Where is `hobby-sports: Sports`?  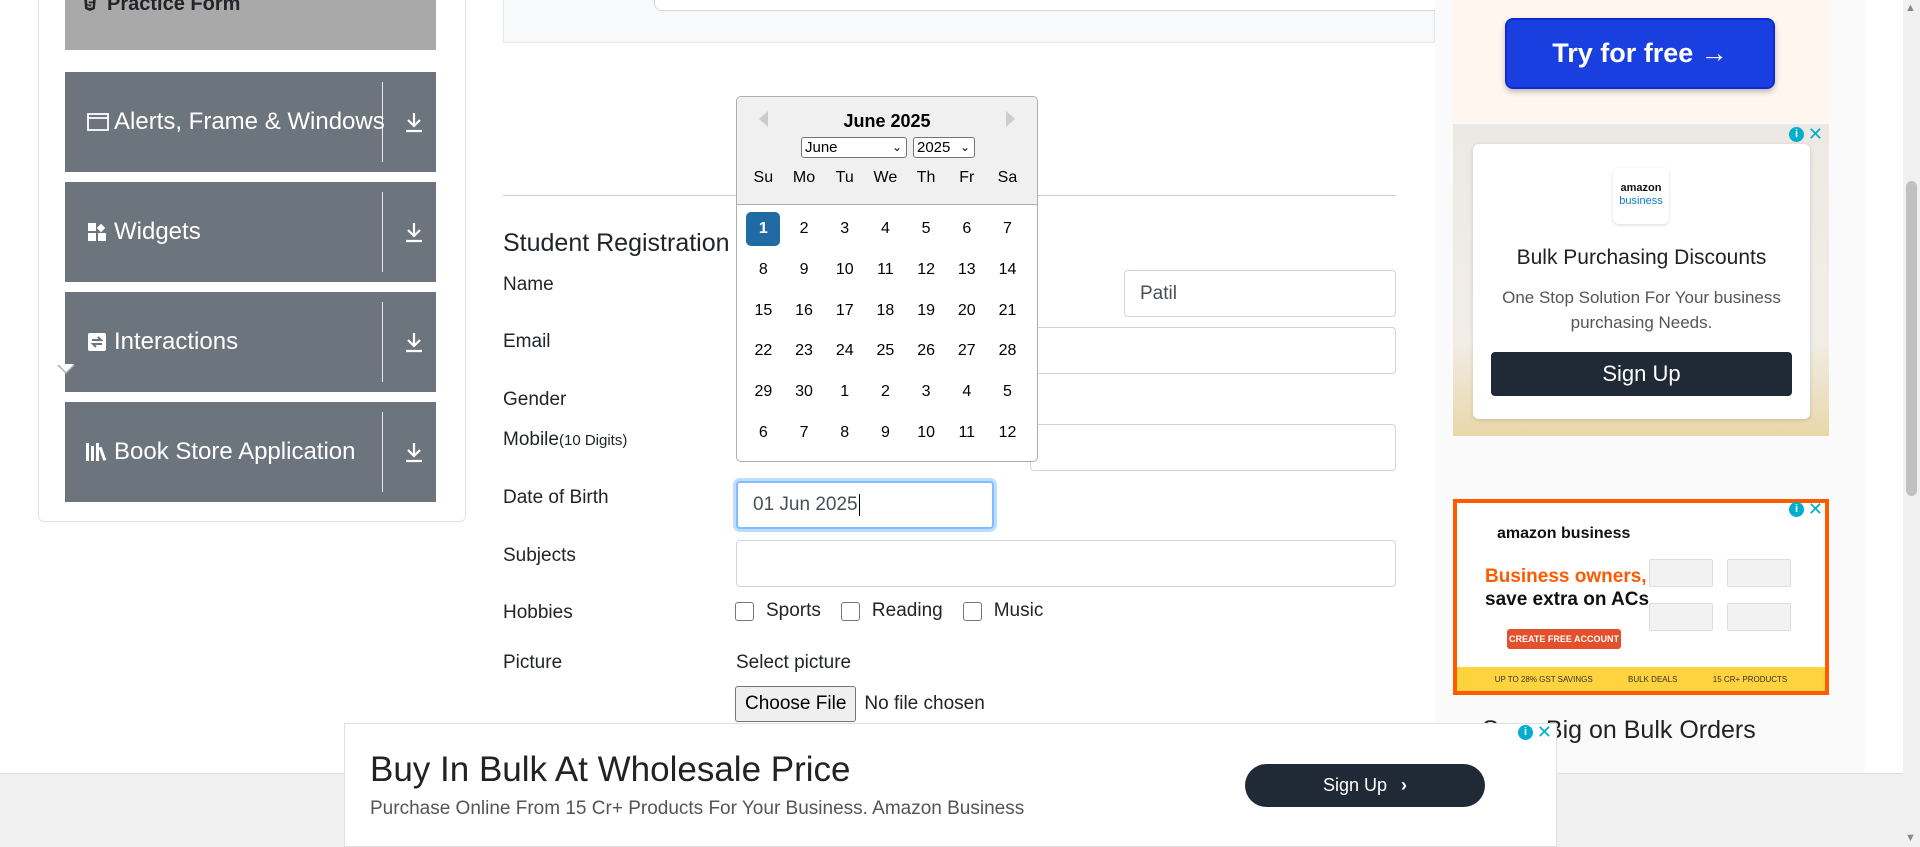
hobby-sports: Sports is located at coordinates (778, 611).